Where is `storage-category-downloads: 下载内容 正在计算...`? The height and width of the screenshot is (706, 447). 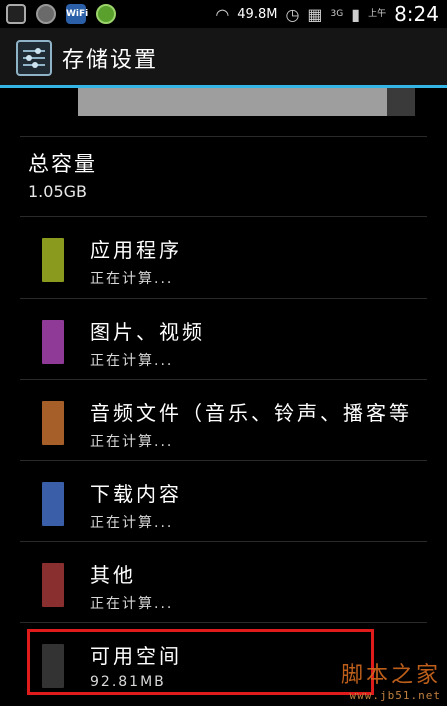
storage-category-downloads: 下载内容 正在计算... is located at coordinates (223, 502).